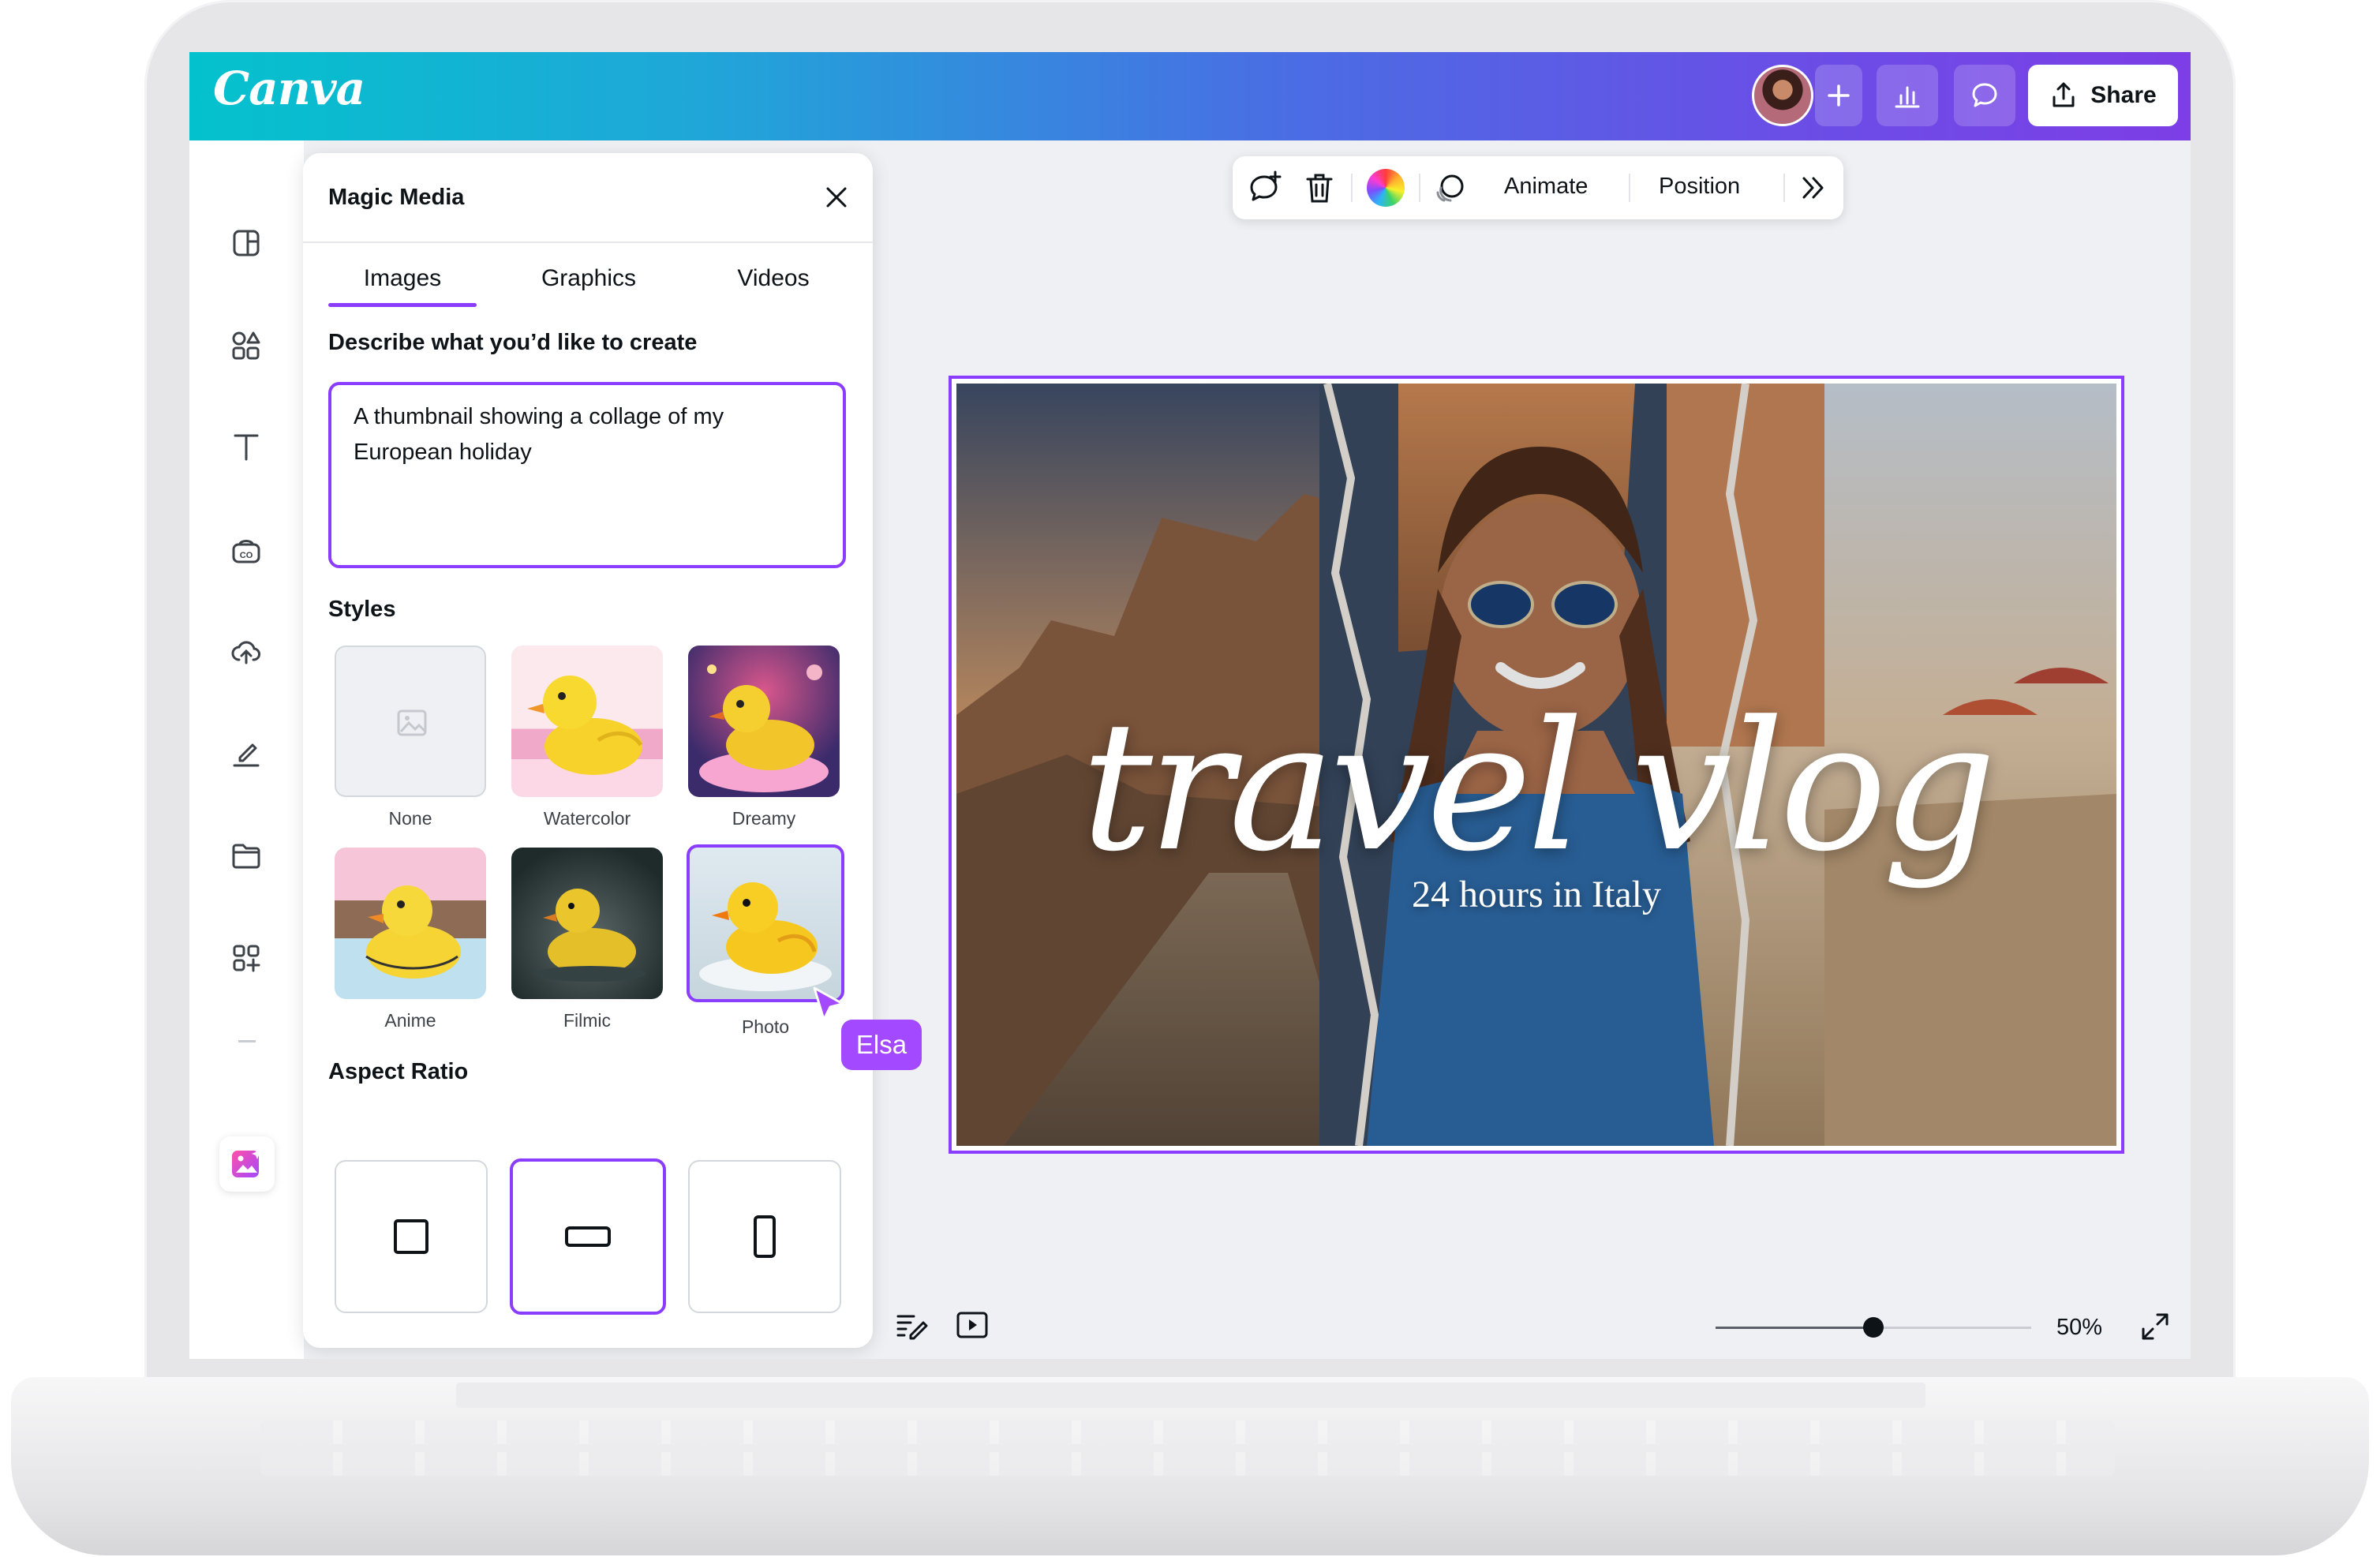  Describe the element at coordinates (911, 1325) in the screenshot. I see `notes-icon` at that location.